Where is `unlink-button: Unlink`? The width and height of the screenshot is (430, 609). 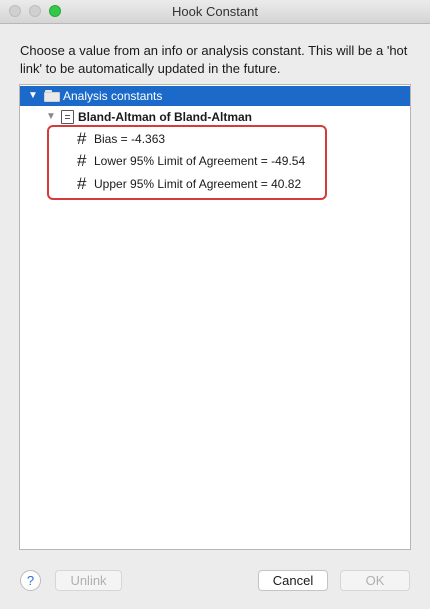
unlink-button: Unlink is located at coordinates (88, 580).